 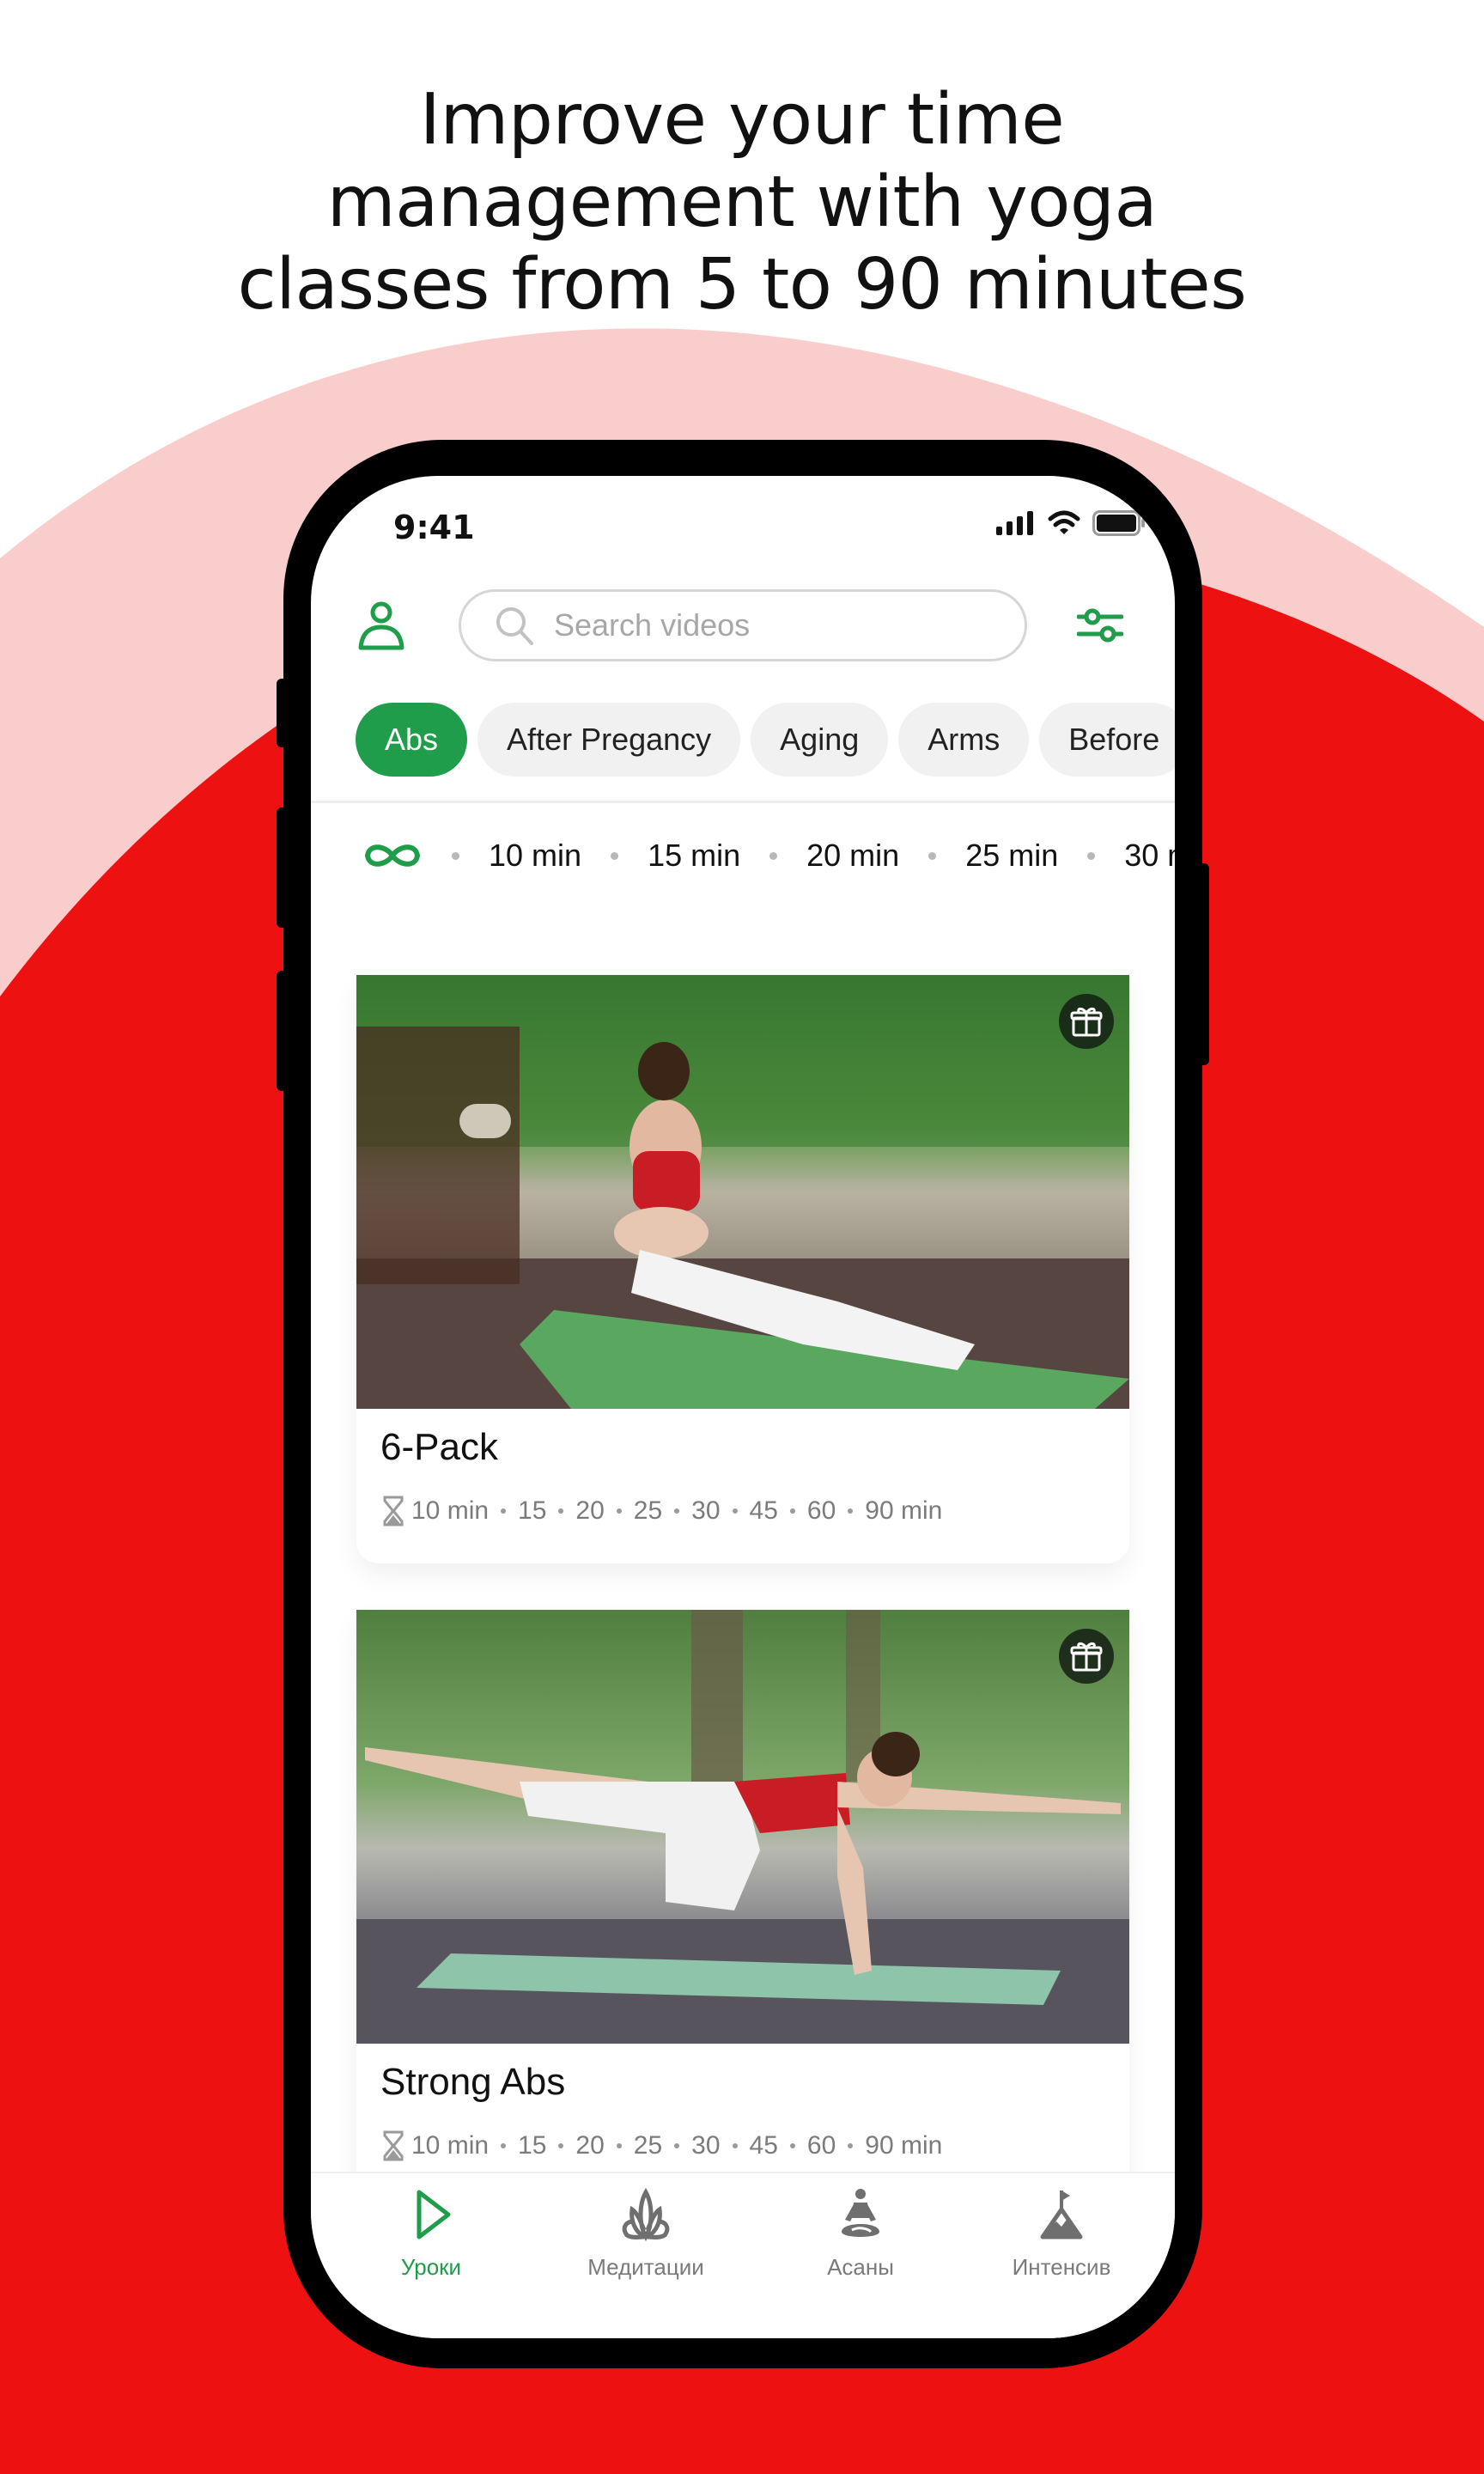 I want to click on wifi-icon, so click(x=1064, y=522).